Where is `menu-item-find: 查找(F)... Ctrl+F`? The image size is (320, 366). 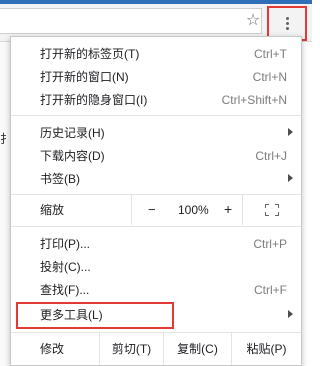 menu-item-find: 查找(F)... Ctrl+F is located at coordinates (156, 290).